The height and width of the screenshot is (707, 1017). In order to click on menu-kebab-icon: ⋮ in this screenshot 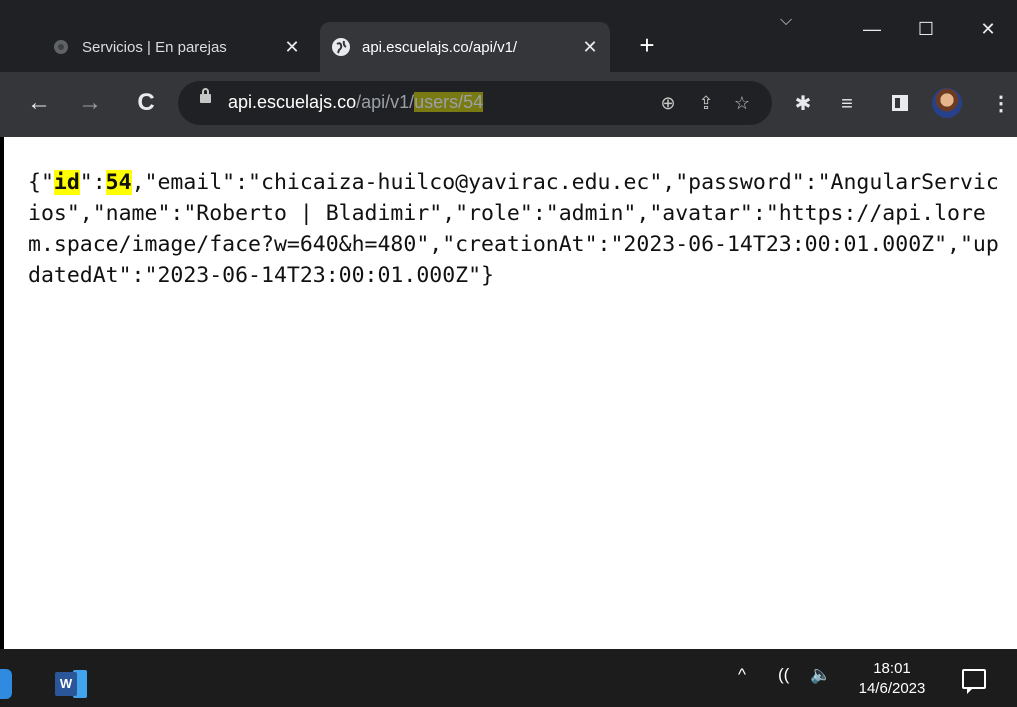, I will do `click(1001, 104)`.